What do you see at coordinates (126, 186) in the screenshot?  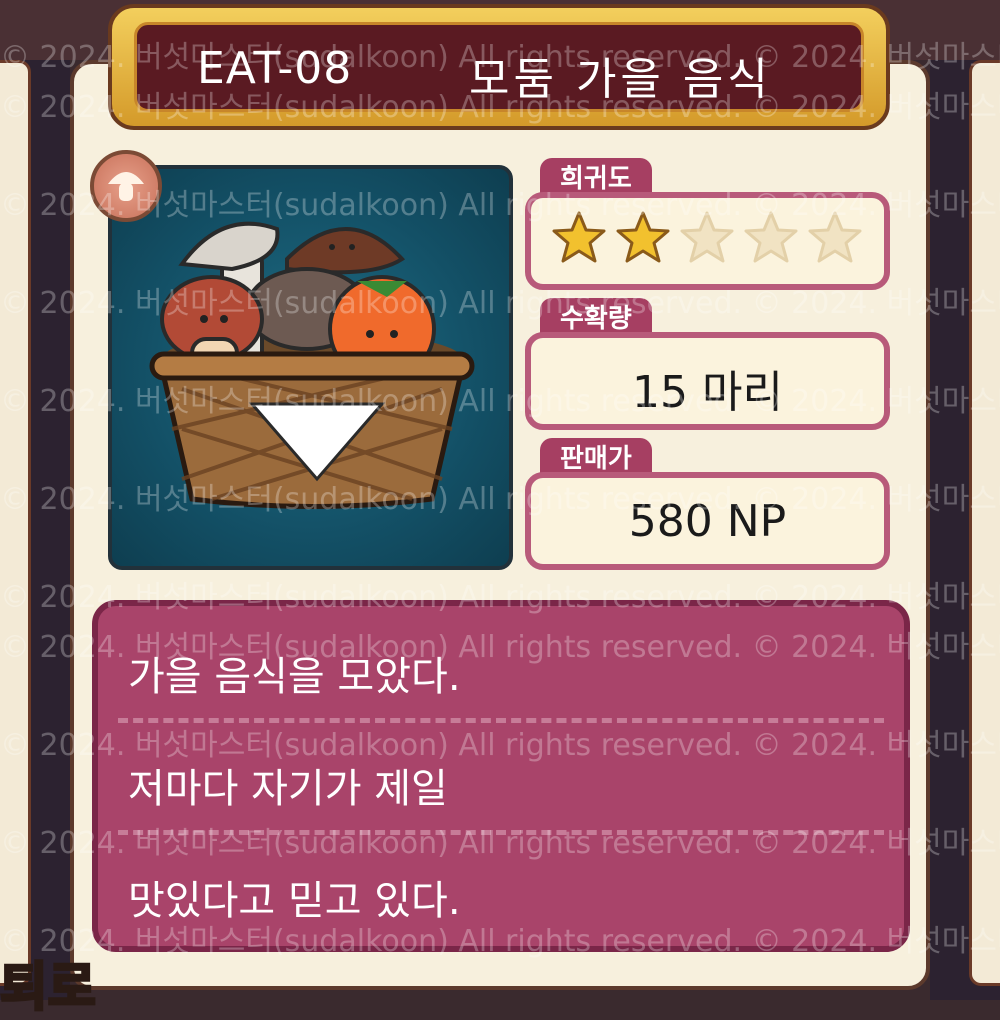 I see `mushroom-badge-icon` at bounding box center [126, 186].